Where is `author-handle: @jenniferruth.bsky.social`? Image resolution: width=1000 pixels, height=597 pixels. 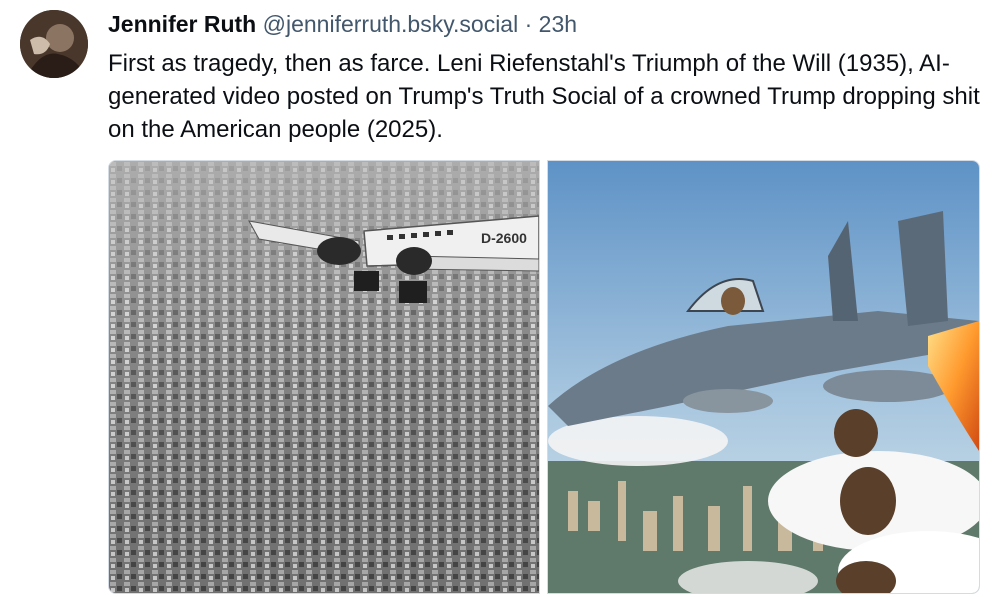
author-handle: @jenniferruth.bsky.social is located at coordinates (391, 24).